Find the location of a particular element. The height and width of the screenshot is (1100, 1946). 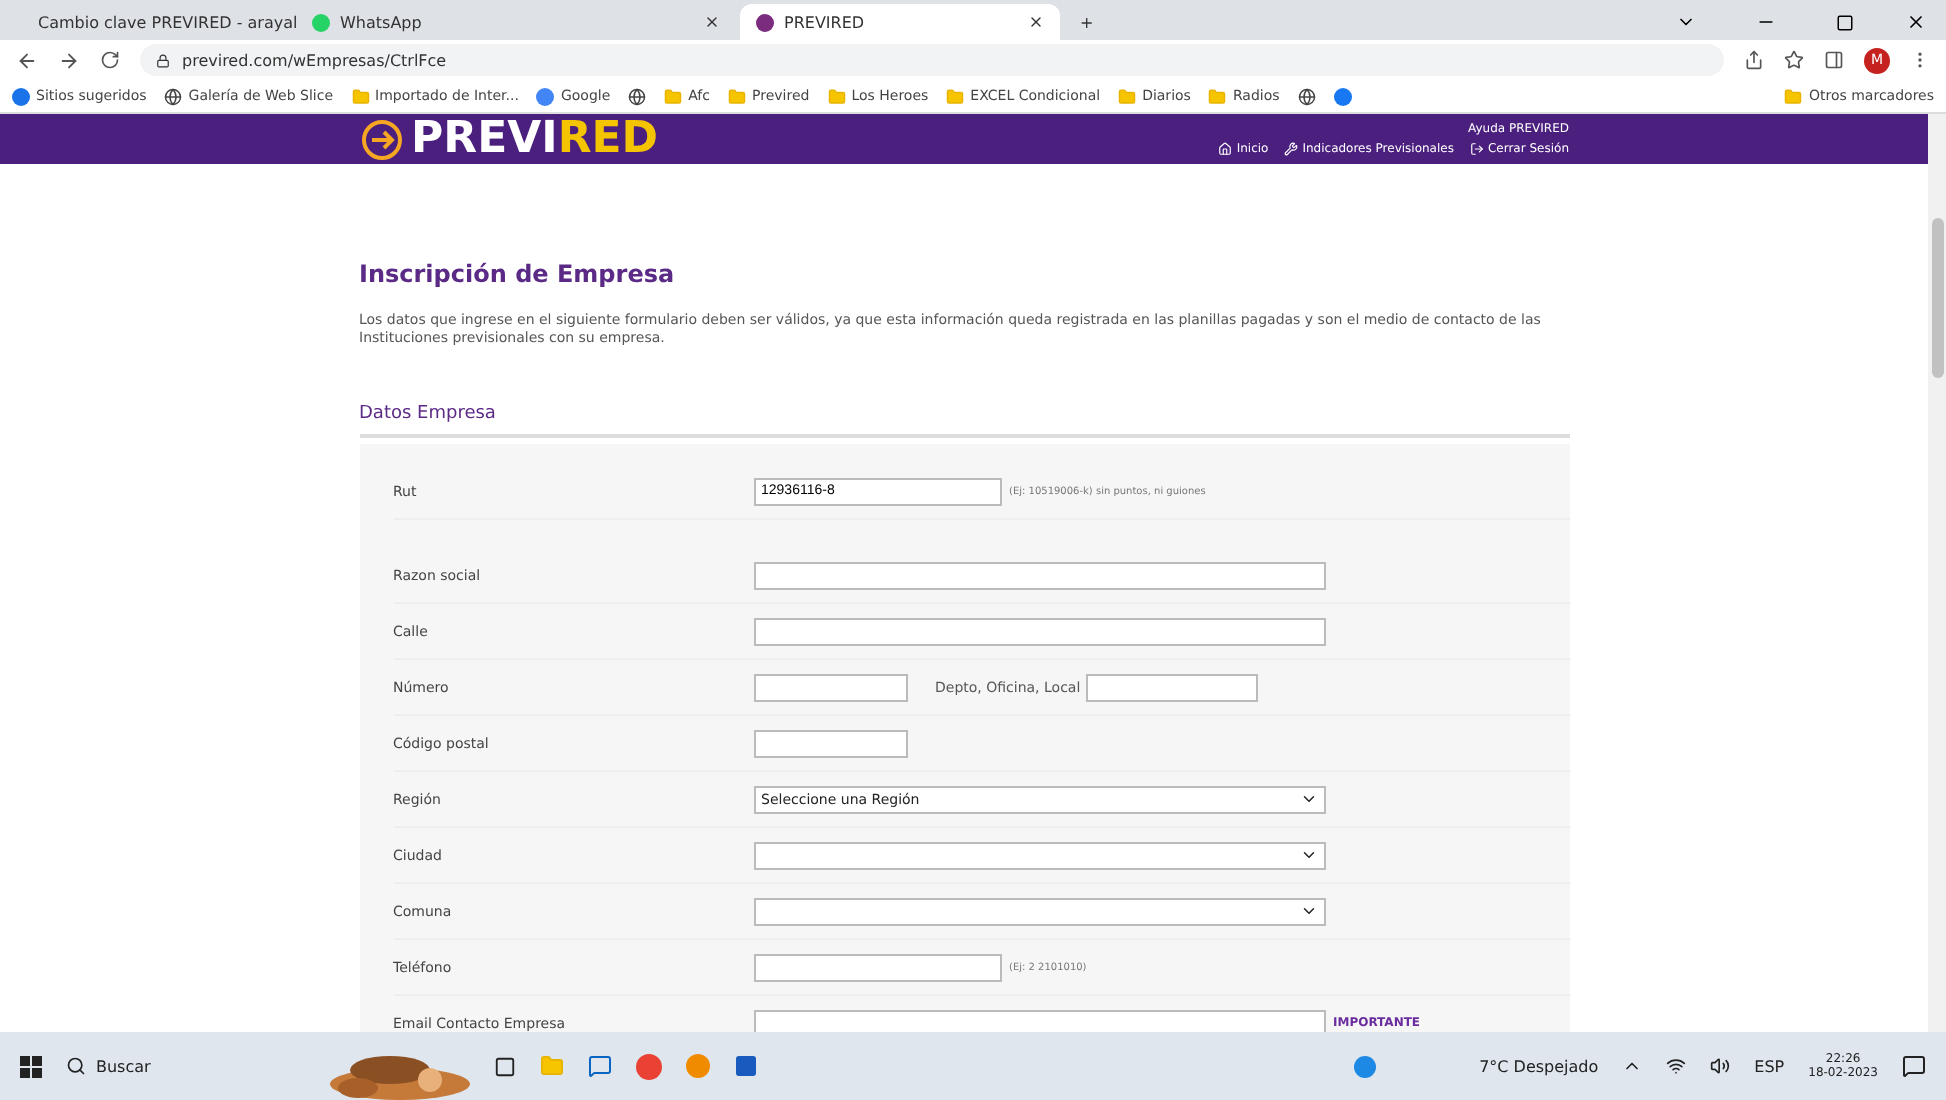

scrollbar is located at coordinates (1937, 573).